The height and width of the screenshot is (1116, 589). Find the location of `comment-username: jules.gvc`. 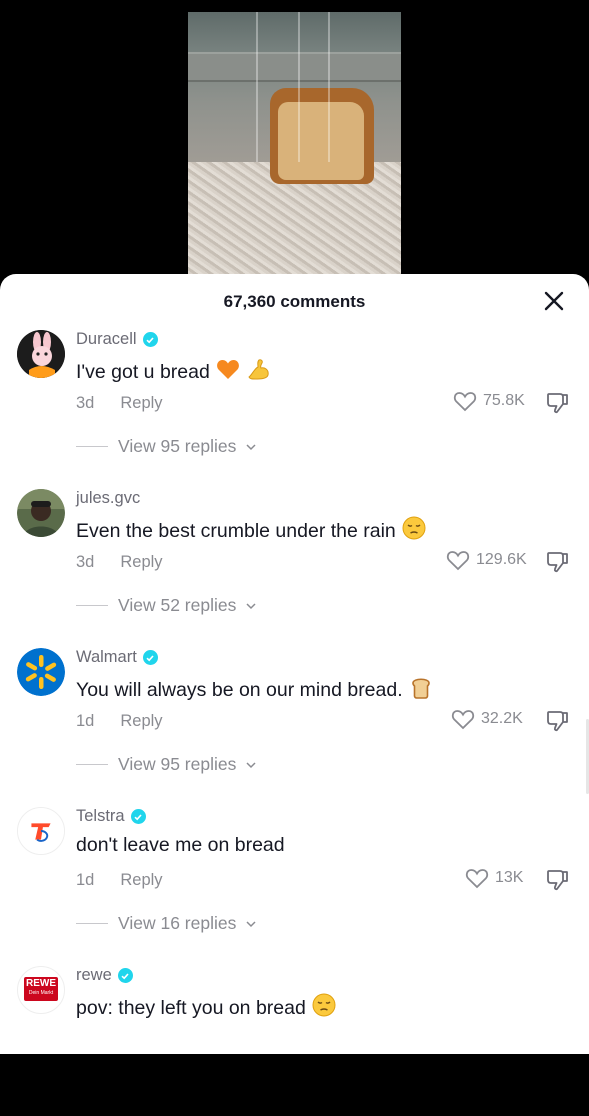

comment-username: jules.gvc is located at coordinates (108, 498).